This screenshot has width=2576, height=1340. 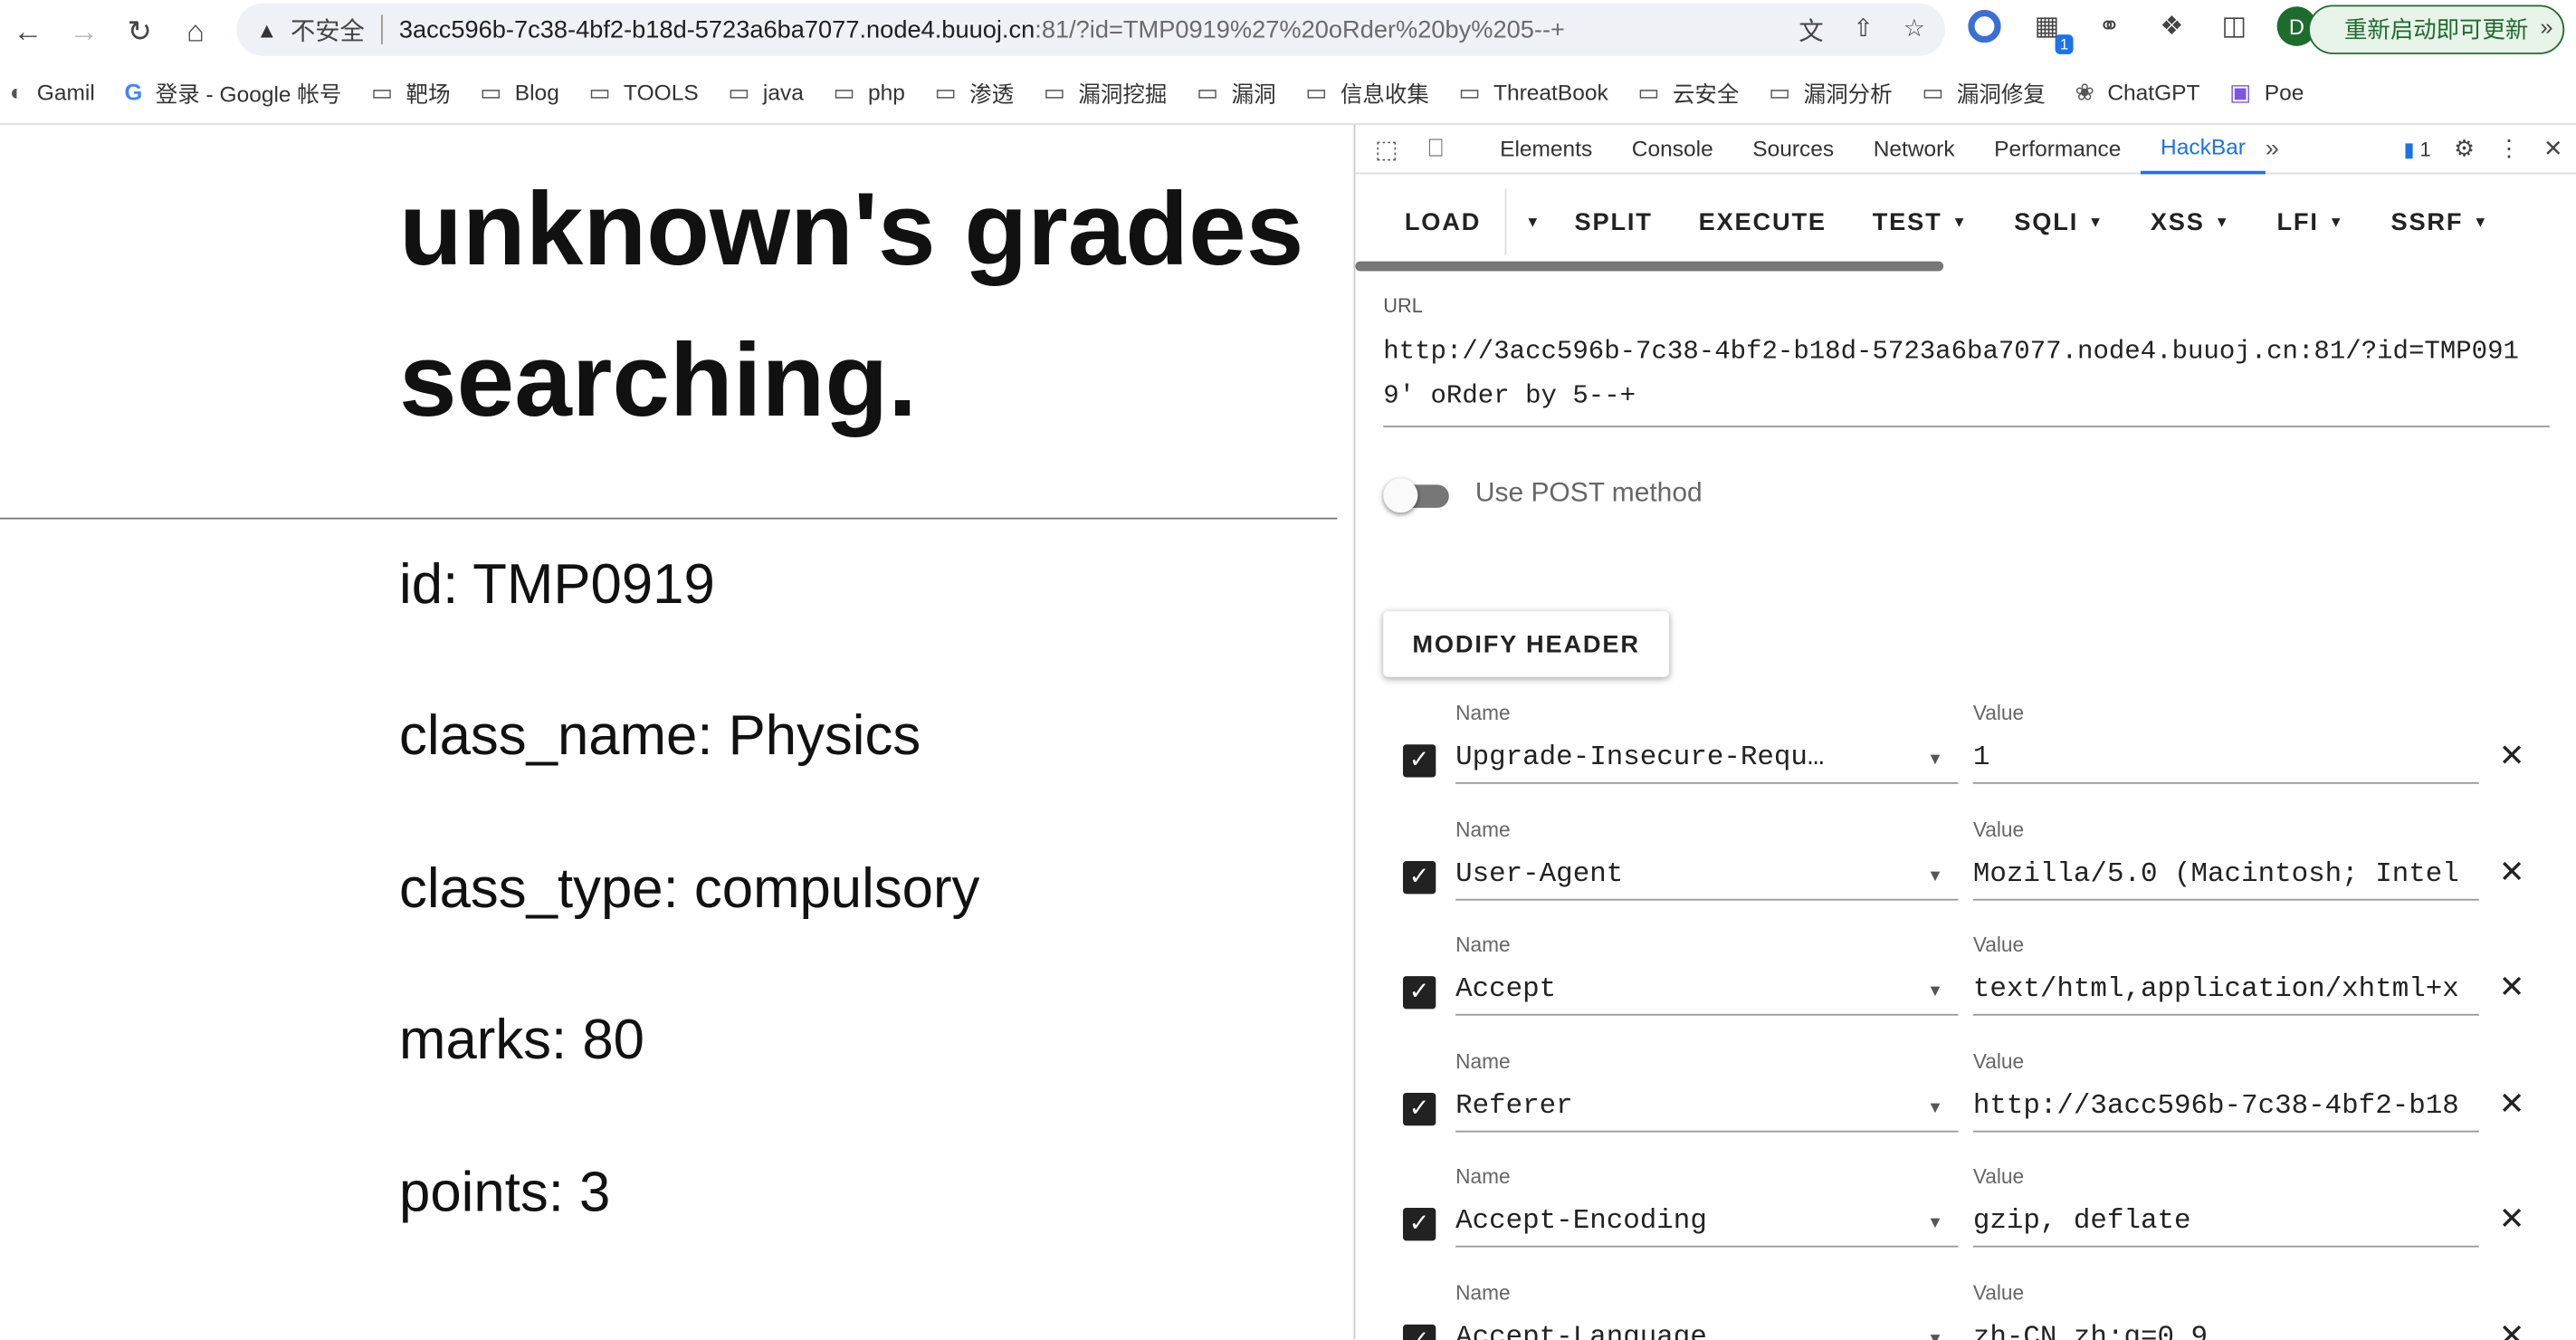 I want to click on circle-extension-icon, so click(x=1985, y=26).